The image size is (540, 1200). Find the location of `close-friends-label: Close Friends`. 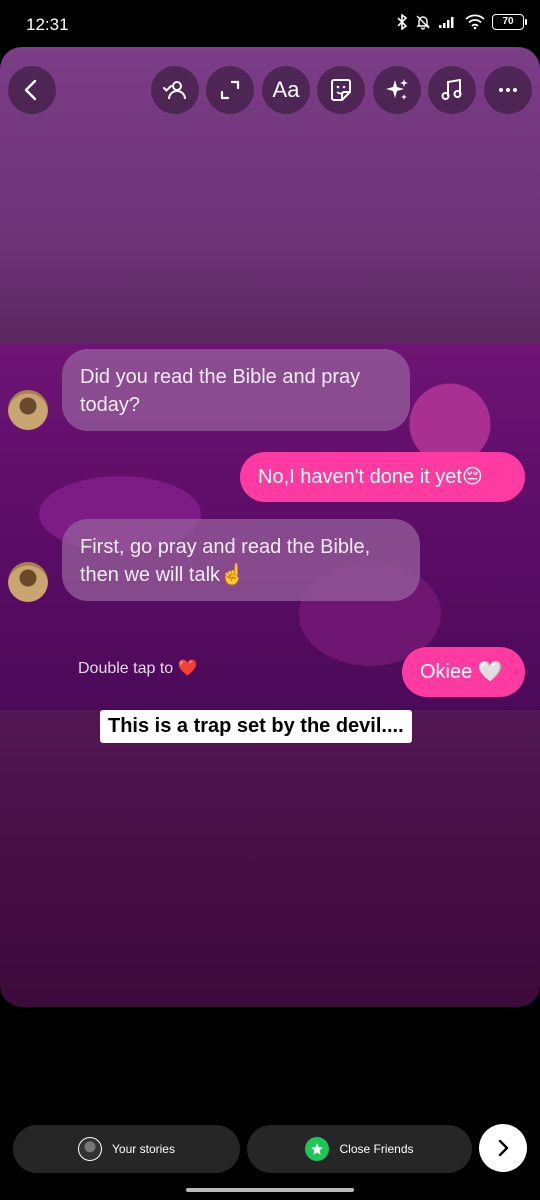

close-friends-label: Close Friends is located at coordinates (376, 1149).